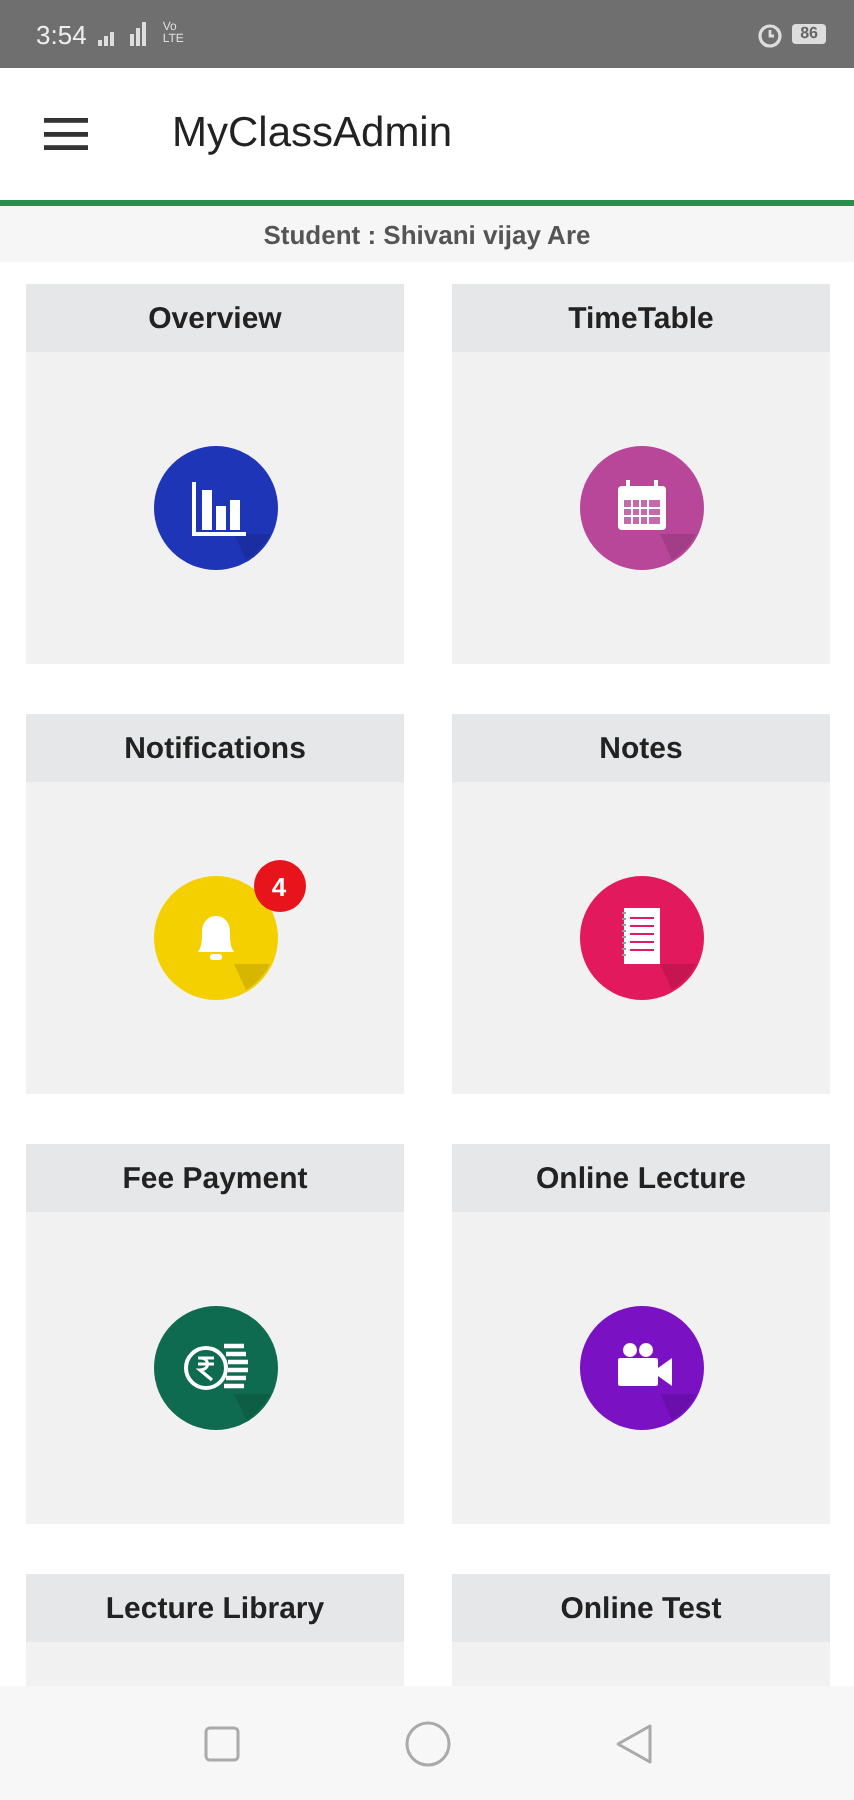  What do you see at coordinates (215, 1334) in the screenshot?
I see `menu-tile: Fee Payment` at bounding box center [215, 1334].